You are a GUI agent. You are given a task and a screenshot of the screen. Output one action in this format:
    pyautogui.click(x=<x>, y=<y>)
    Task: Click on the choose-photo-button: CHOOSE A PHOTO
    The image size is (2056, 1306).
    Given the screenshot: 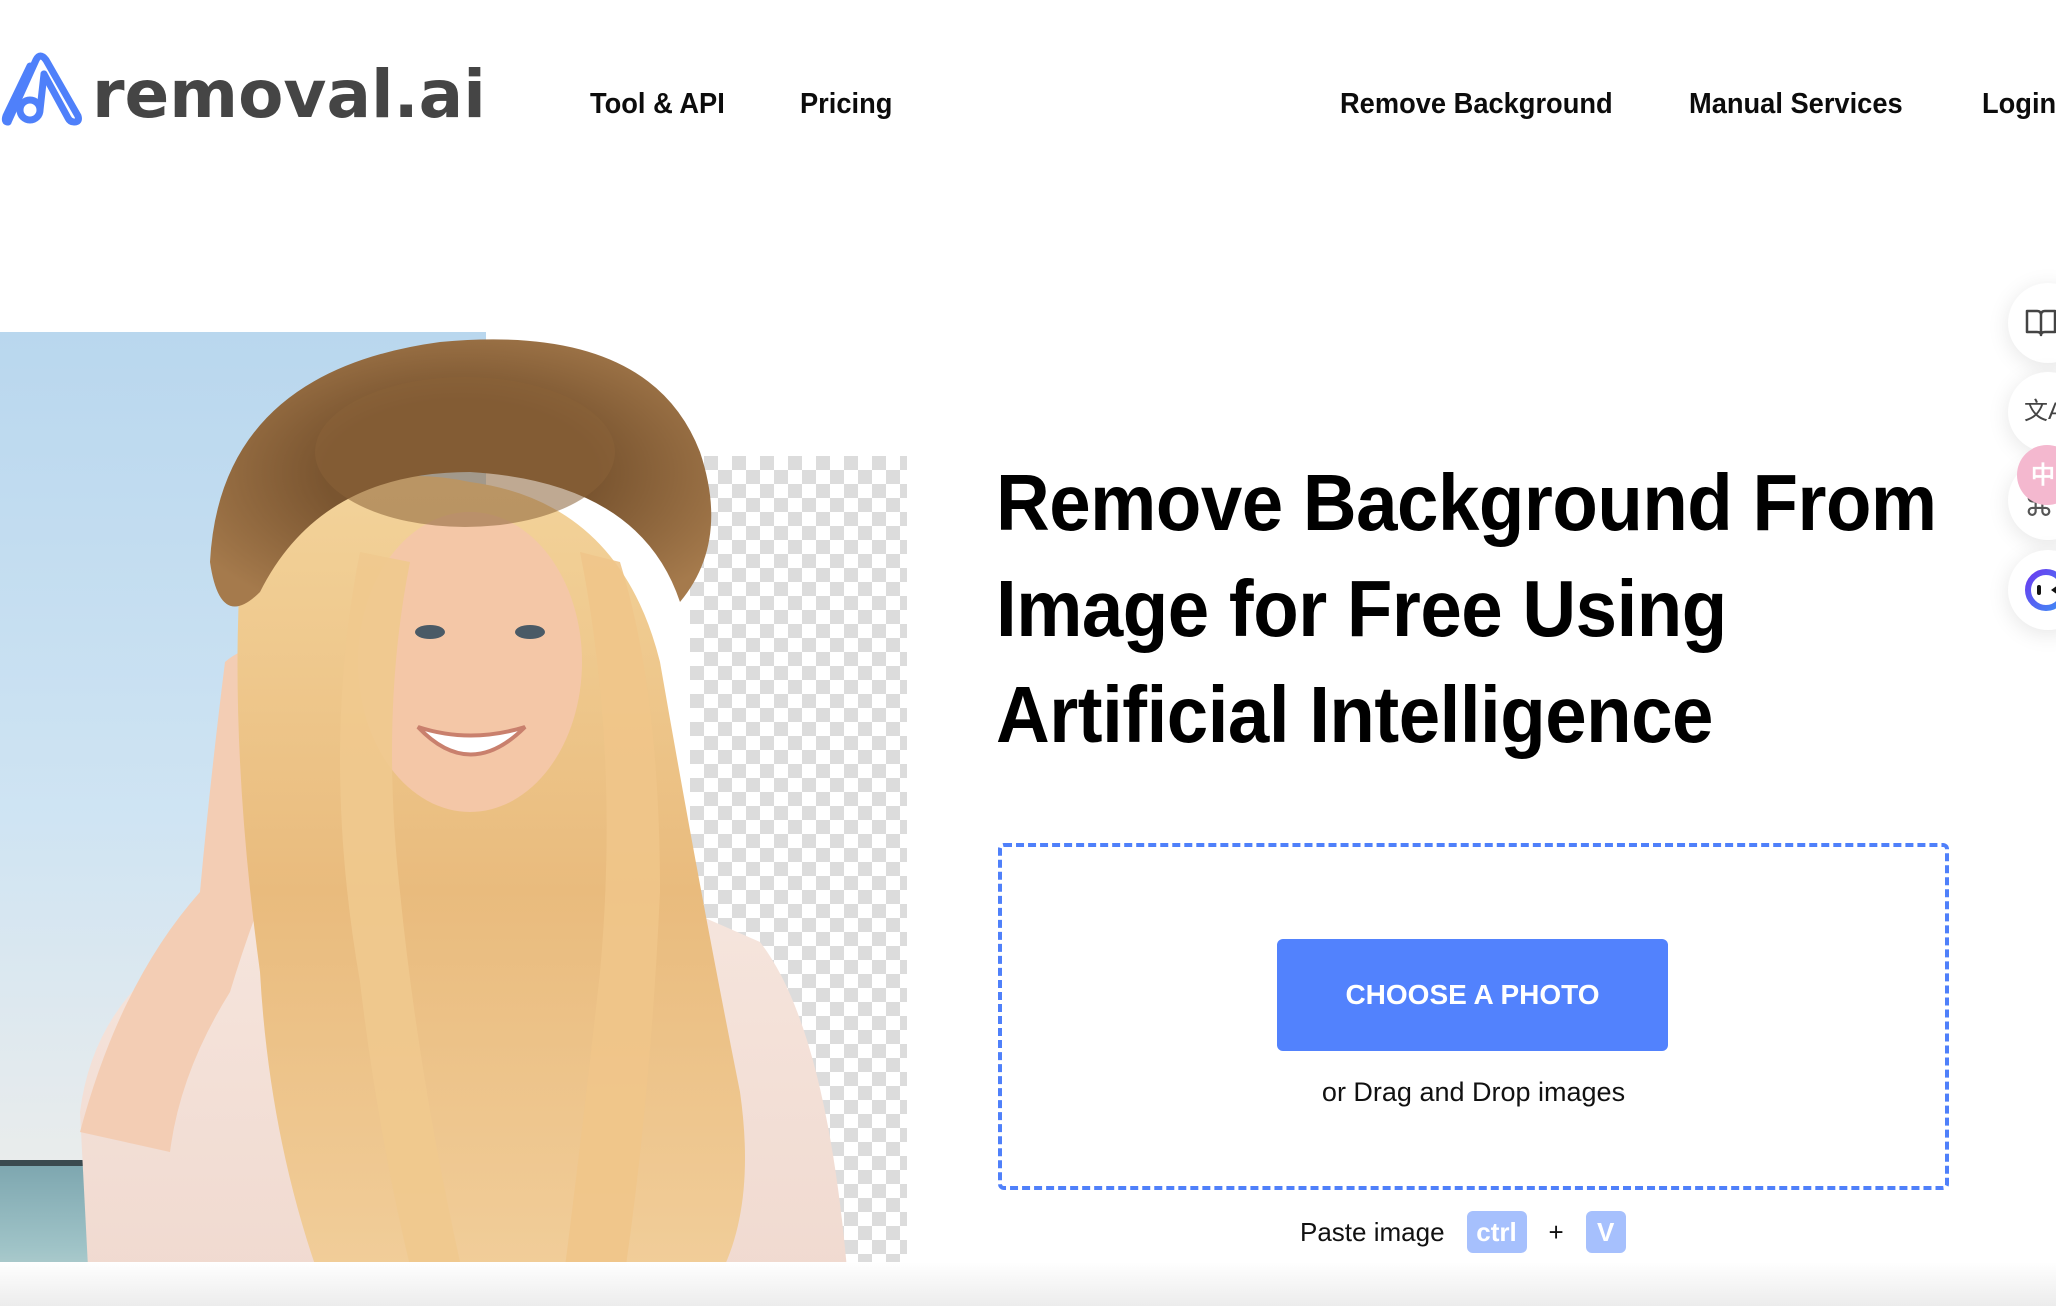 What is the action you would take?
    pyautogui.click(x=1472, y=995)
    